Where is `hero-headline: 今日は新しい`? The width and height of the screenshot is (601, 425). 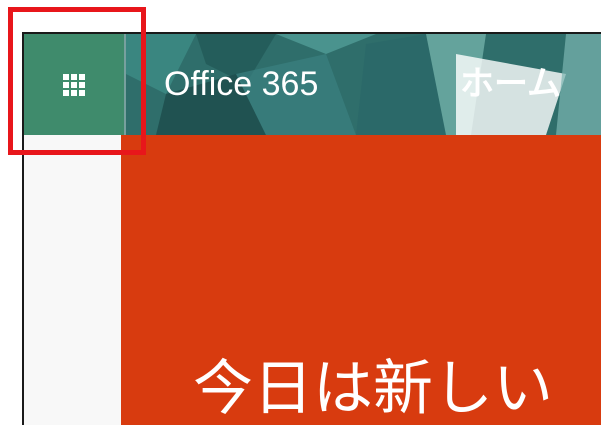
hero-headline: 今日は新しい is located at coordinates (373, 389).